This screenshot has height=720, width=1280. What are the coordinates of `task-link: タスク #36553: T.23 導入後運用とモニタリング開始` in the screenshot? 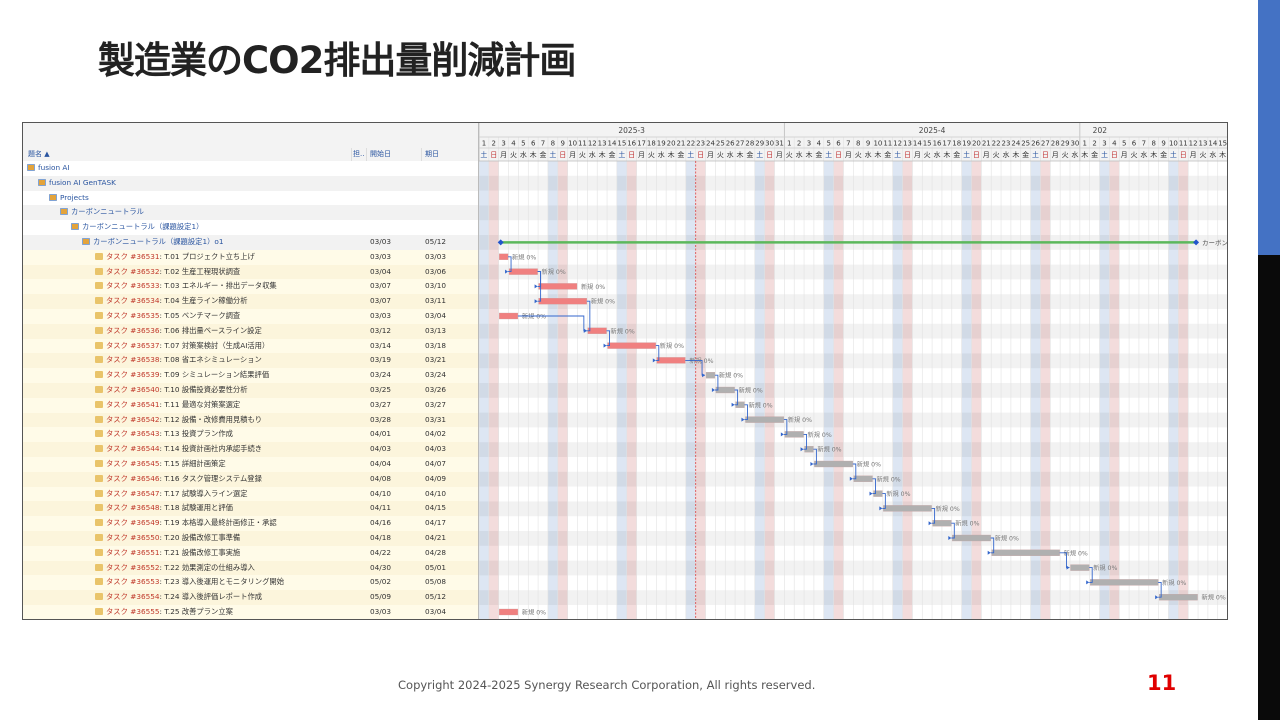 It's located at (189, 582).